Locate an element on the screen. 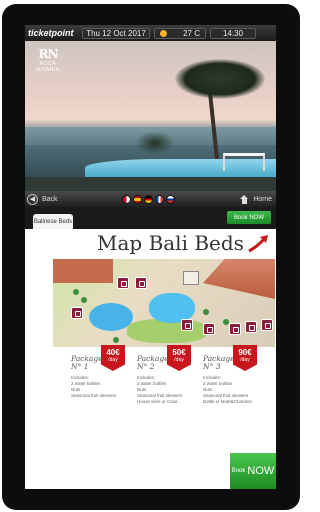  temperature-value: 27 C is located at coordinates (191, 33).